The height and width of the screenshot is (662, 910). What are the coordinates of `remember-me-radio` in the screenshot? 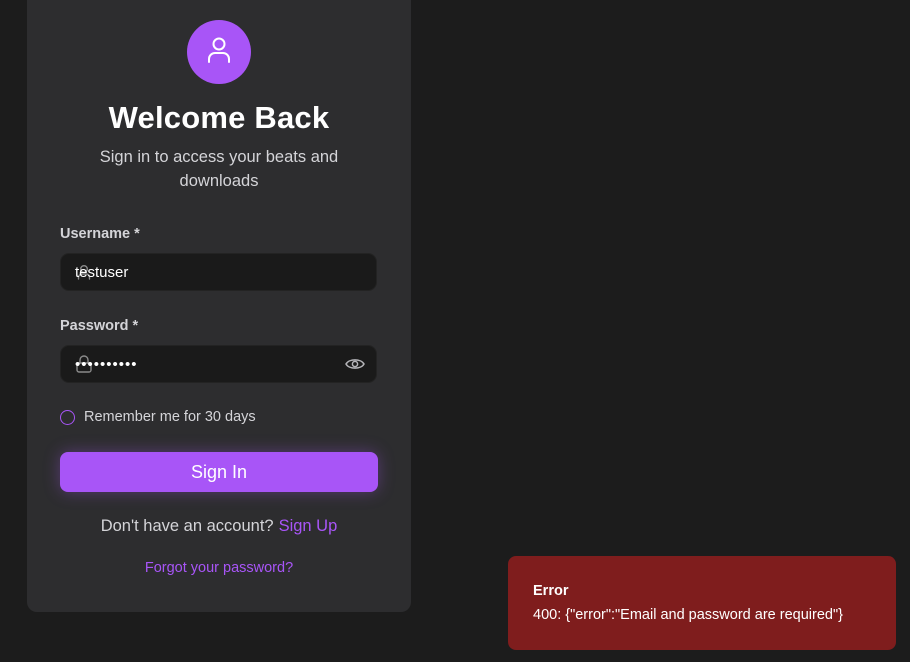 It's located at (67, 417).